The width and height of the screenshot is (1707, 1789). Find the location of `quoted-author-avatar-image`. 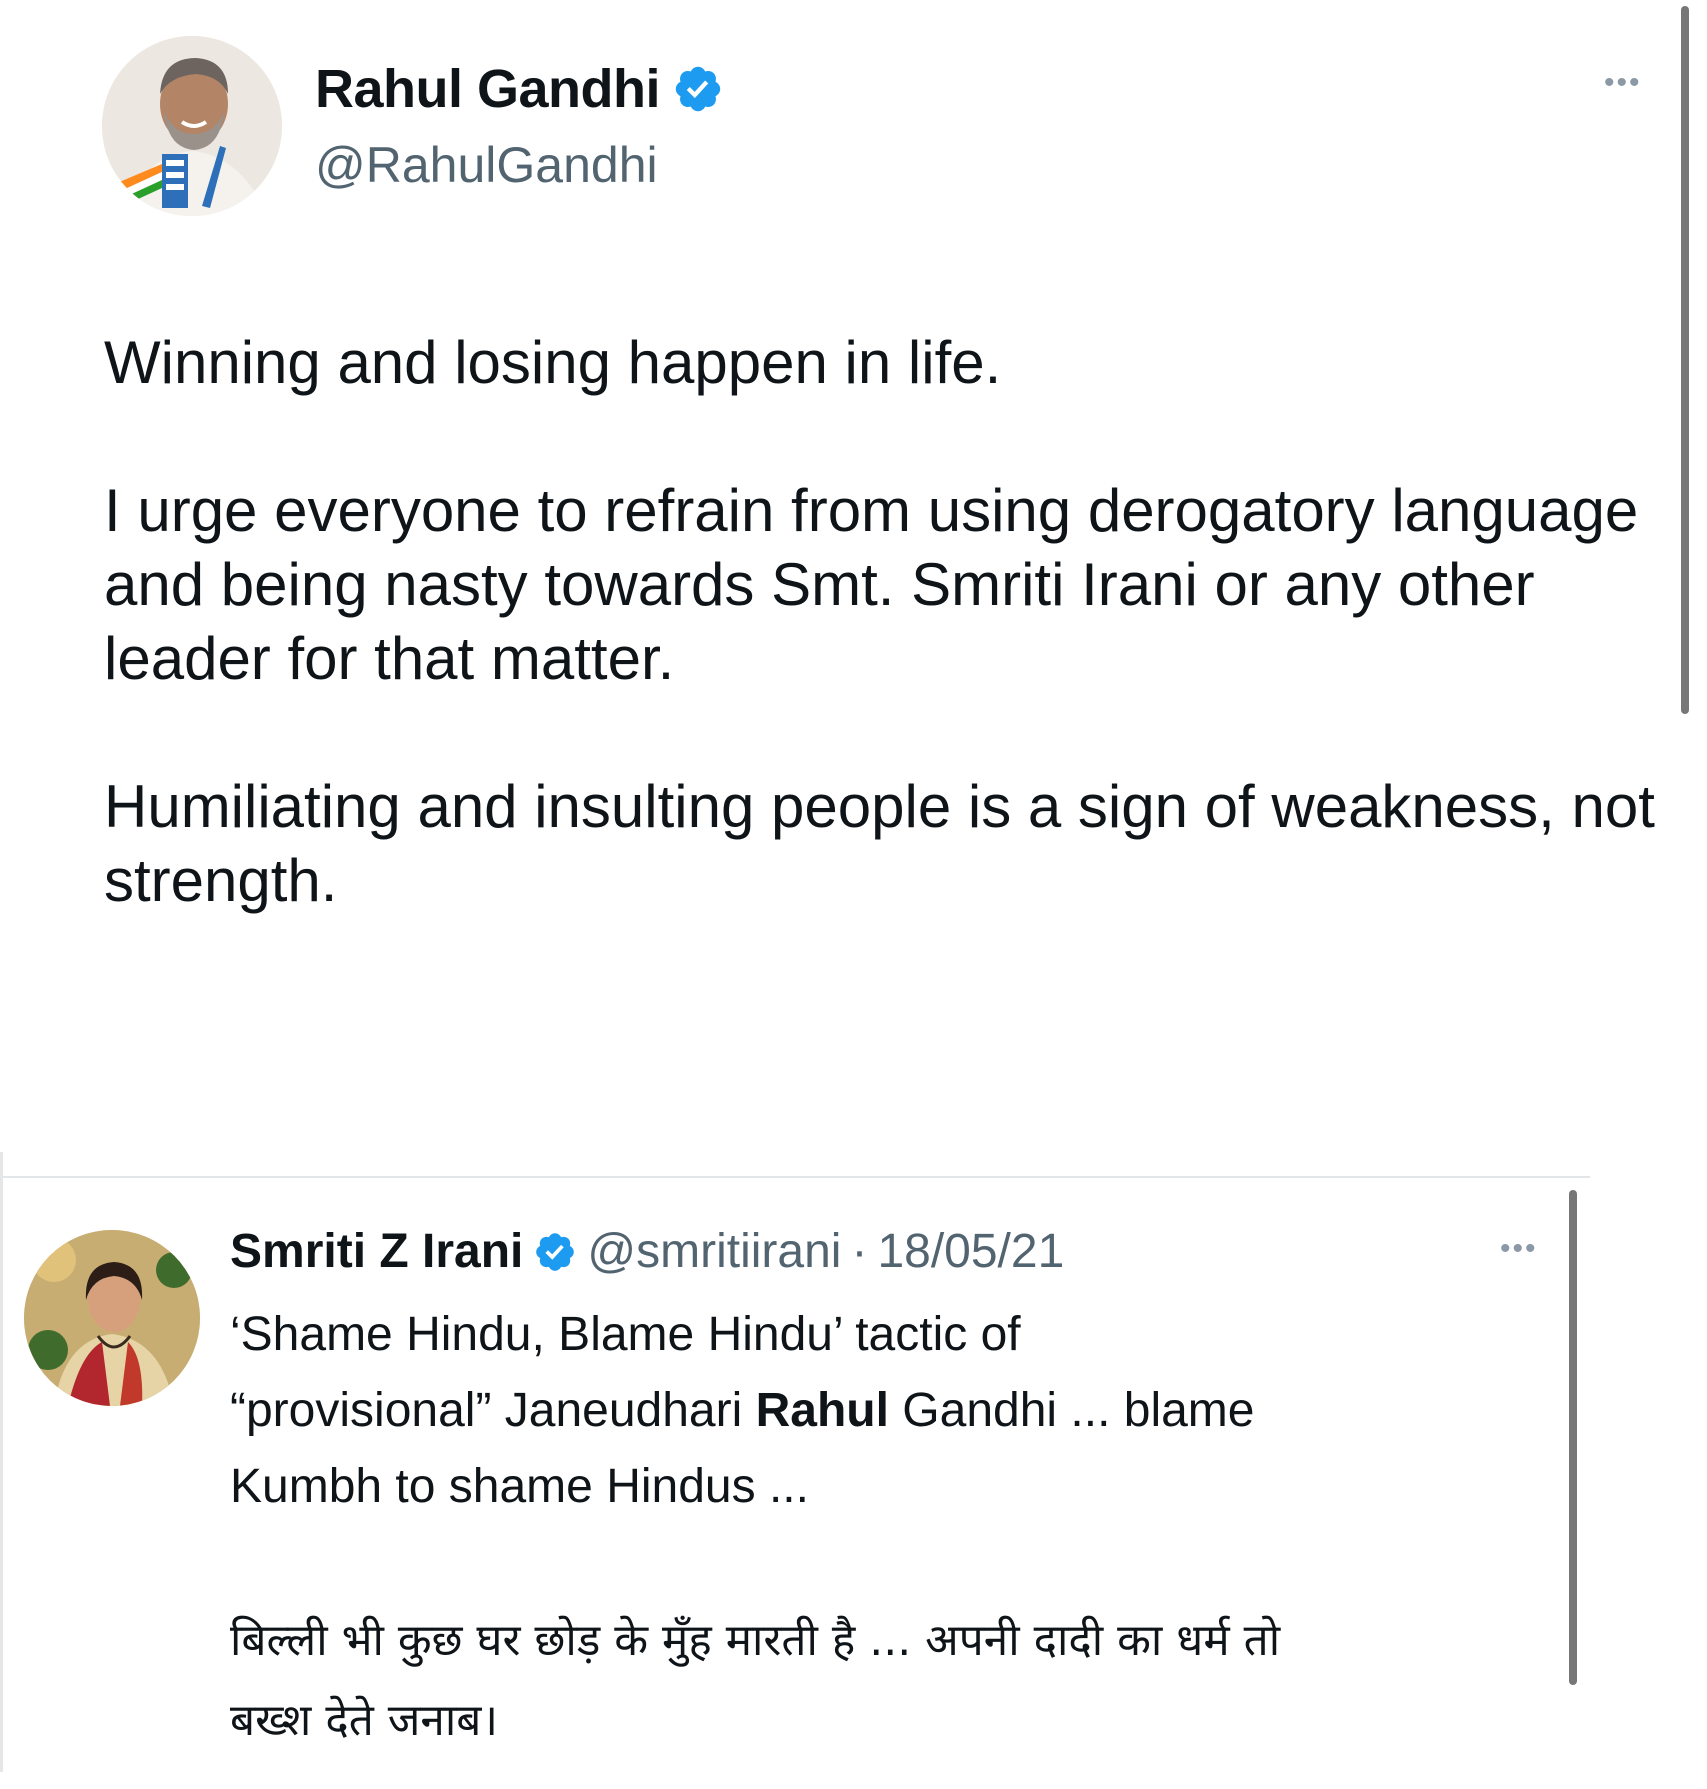

quoted-author-avatar-image is located at coordinates (112, 1318).